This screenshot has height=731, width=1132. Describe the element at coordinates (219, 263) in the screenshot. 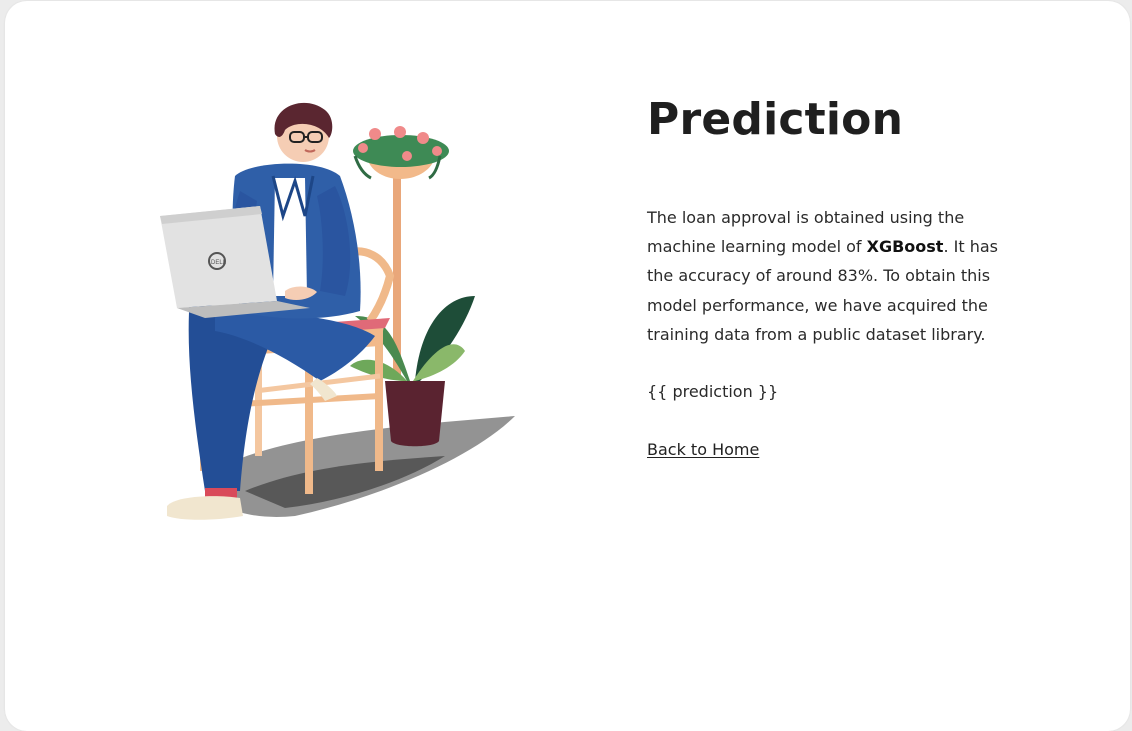

I see `svg-text: DELL` at that location.